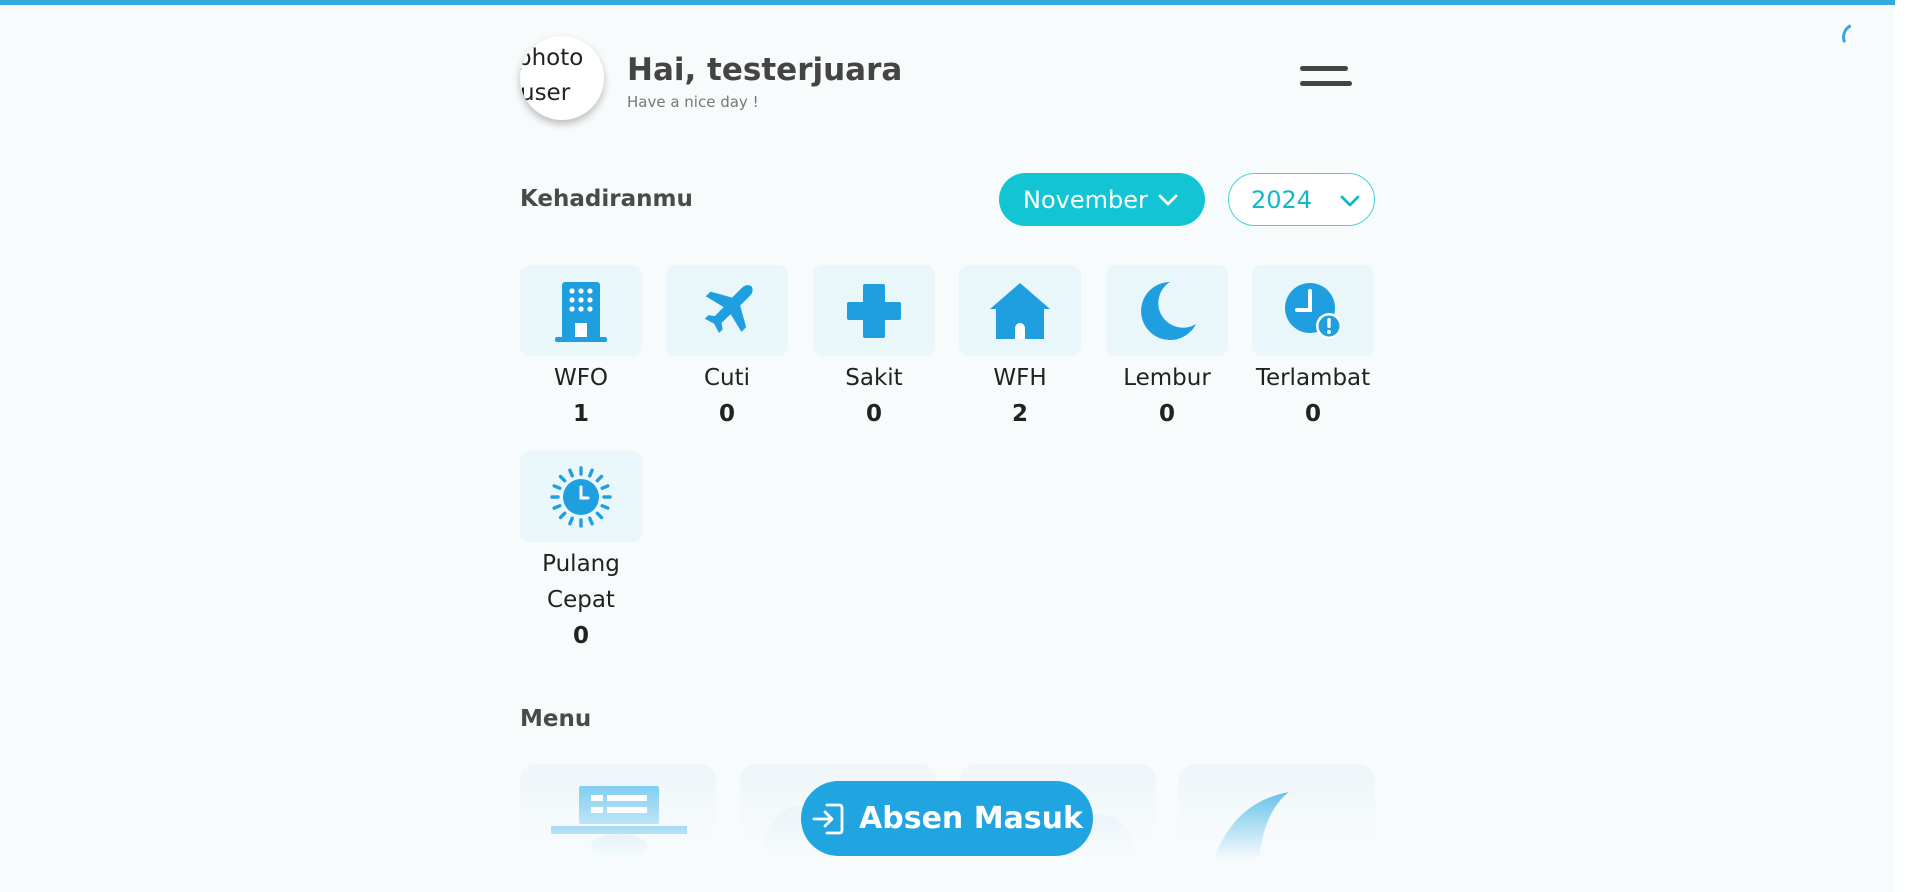 The height and width of the screenshot is (892, 1920). I want to click on stat-wfo: WFO 1, so click(581, 348).